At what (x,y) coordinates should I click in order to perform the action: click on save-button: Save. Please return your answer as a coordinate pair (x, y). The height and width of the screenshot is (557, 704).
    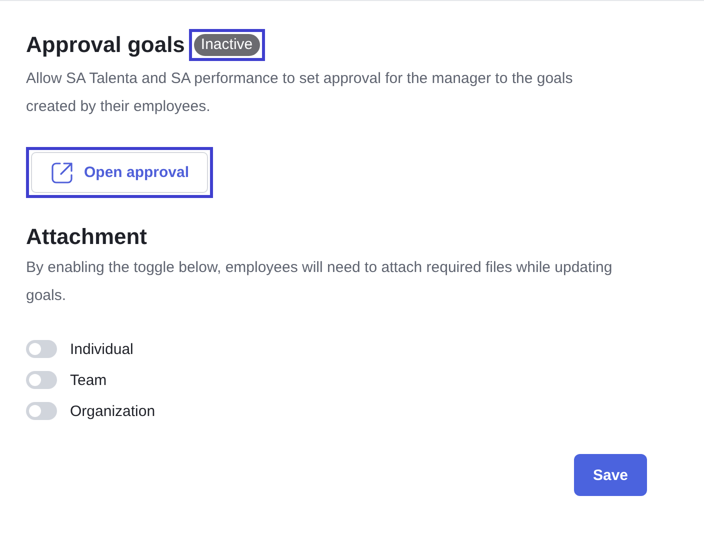
    Looking at the image, I should click on (610, 475).